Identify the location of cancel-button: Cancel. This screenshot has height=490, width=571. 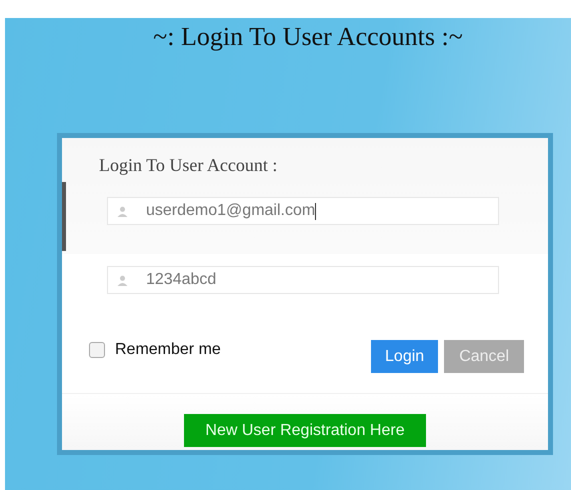
(484, 356).